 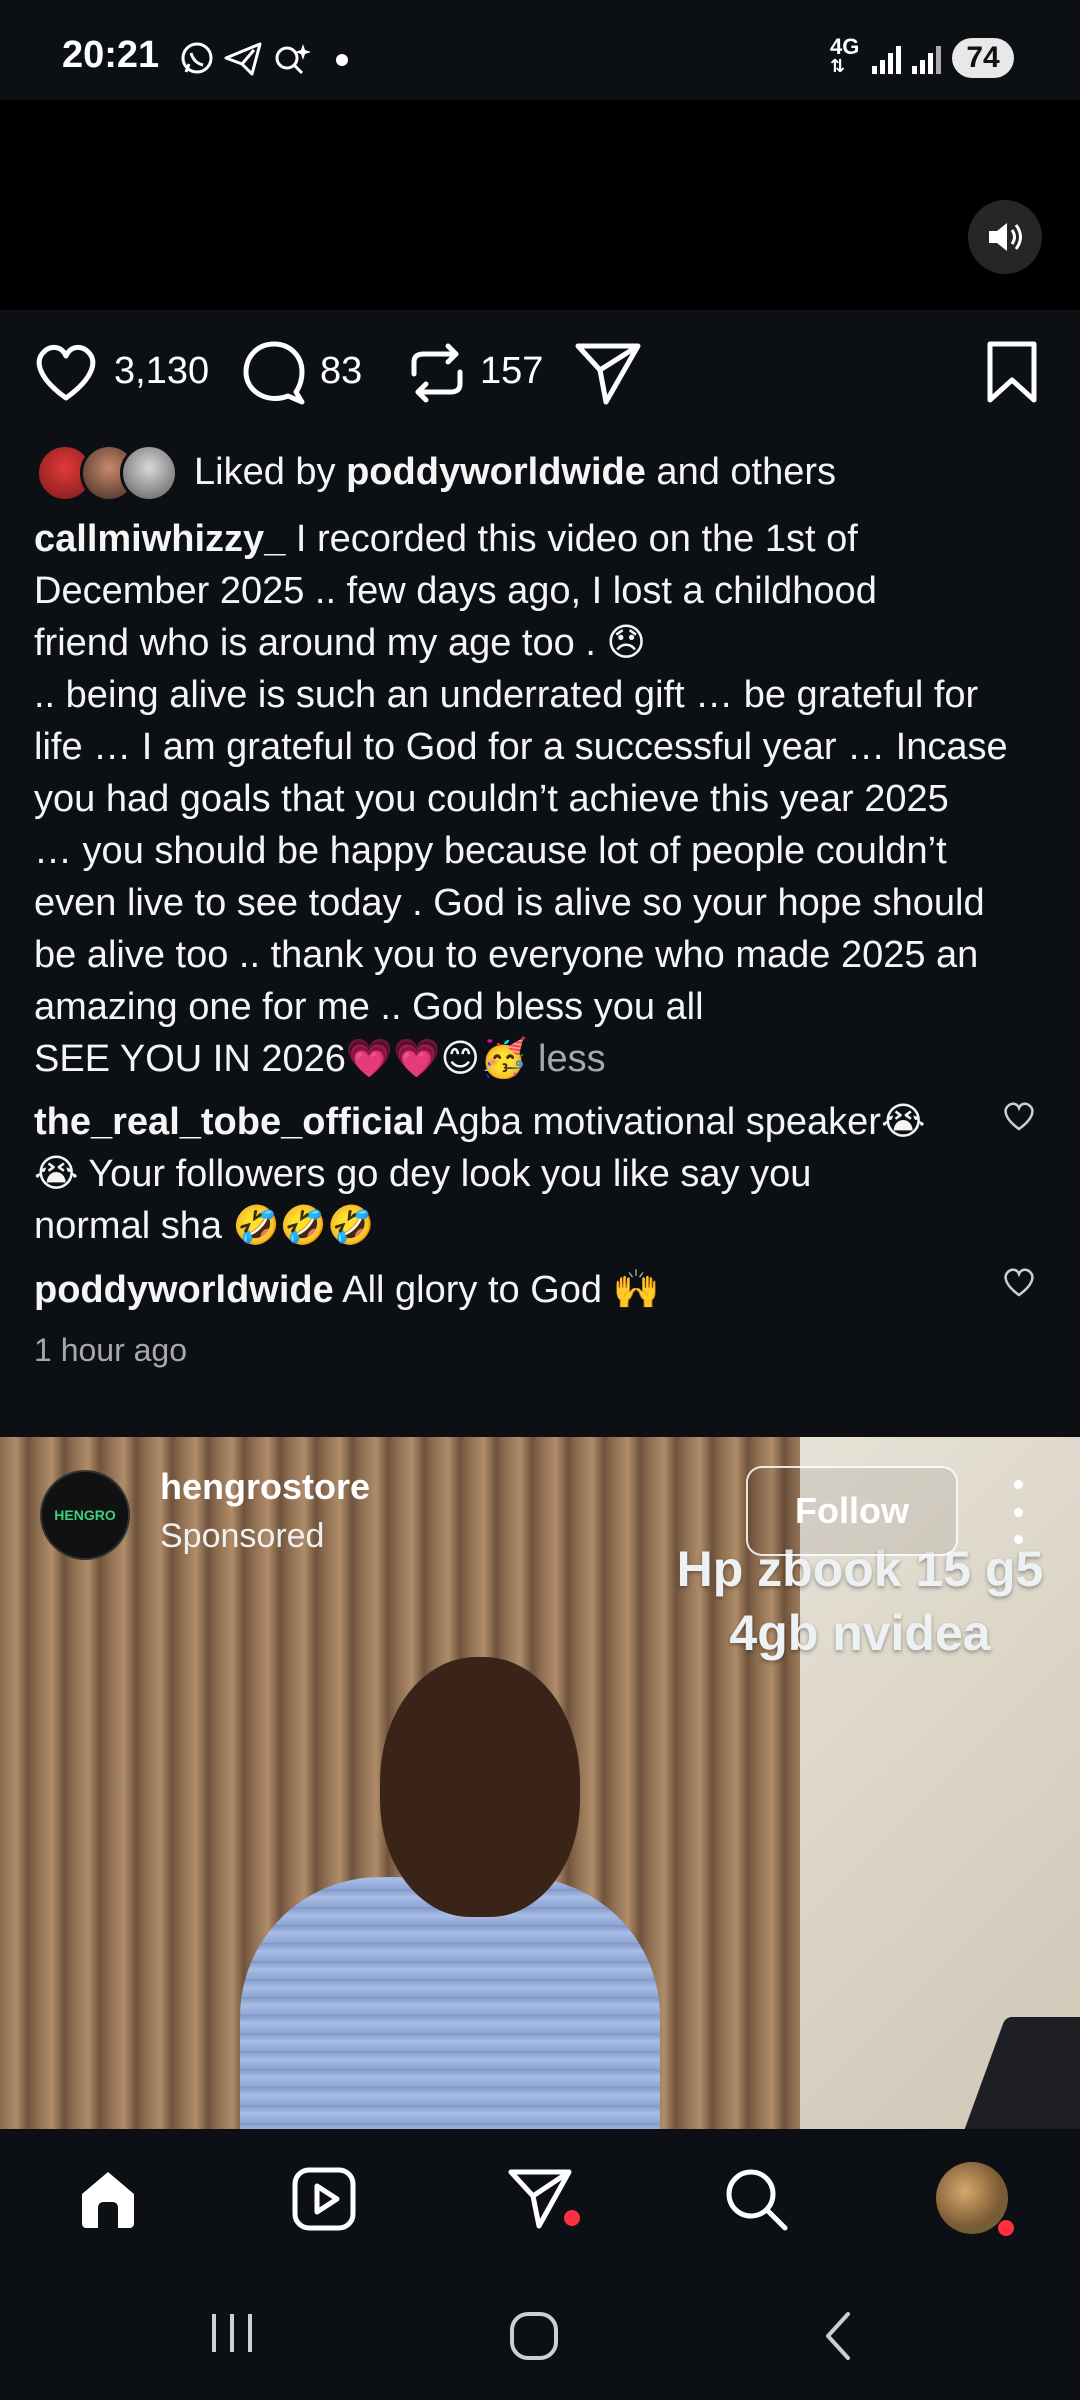 I want to click on ad-person-shirt, so click(x=450, y=2003).